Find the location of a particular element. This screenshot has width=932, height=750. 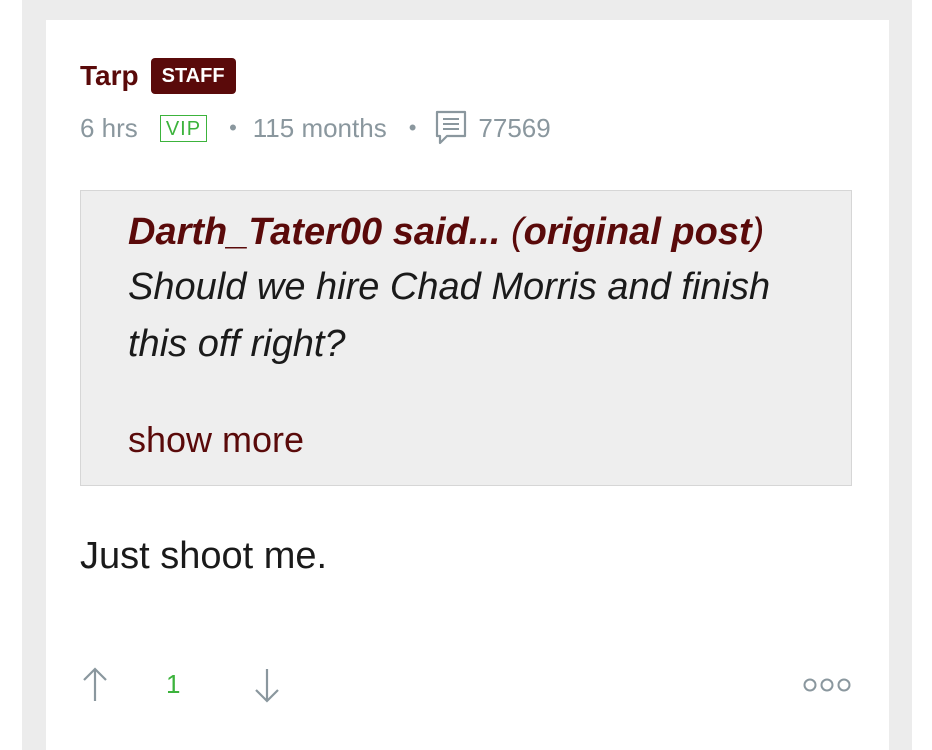

post-body: Just shoot me. is located at coordinates (204, 556).